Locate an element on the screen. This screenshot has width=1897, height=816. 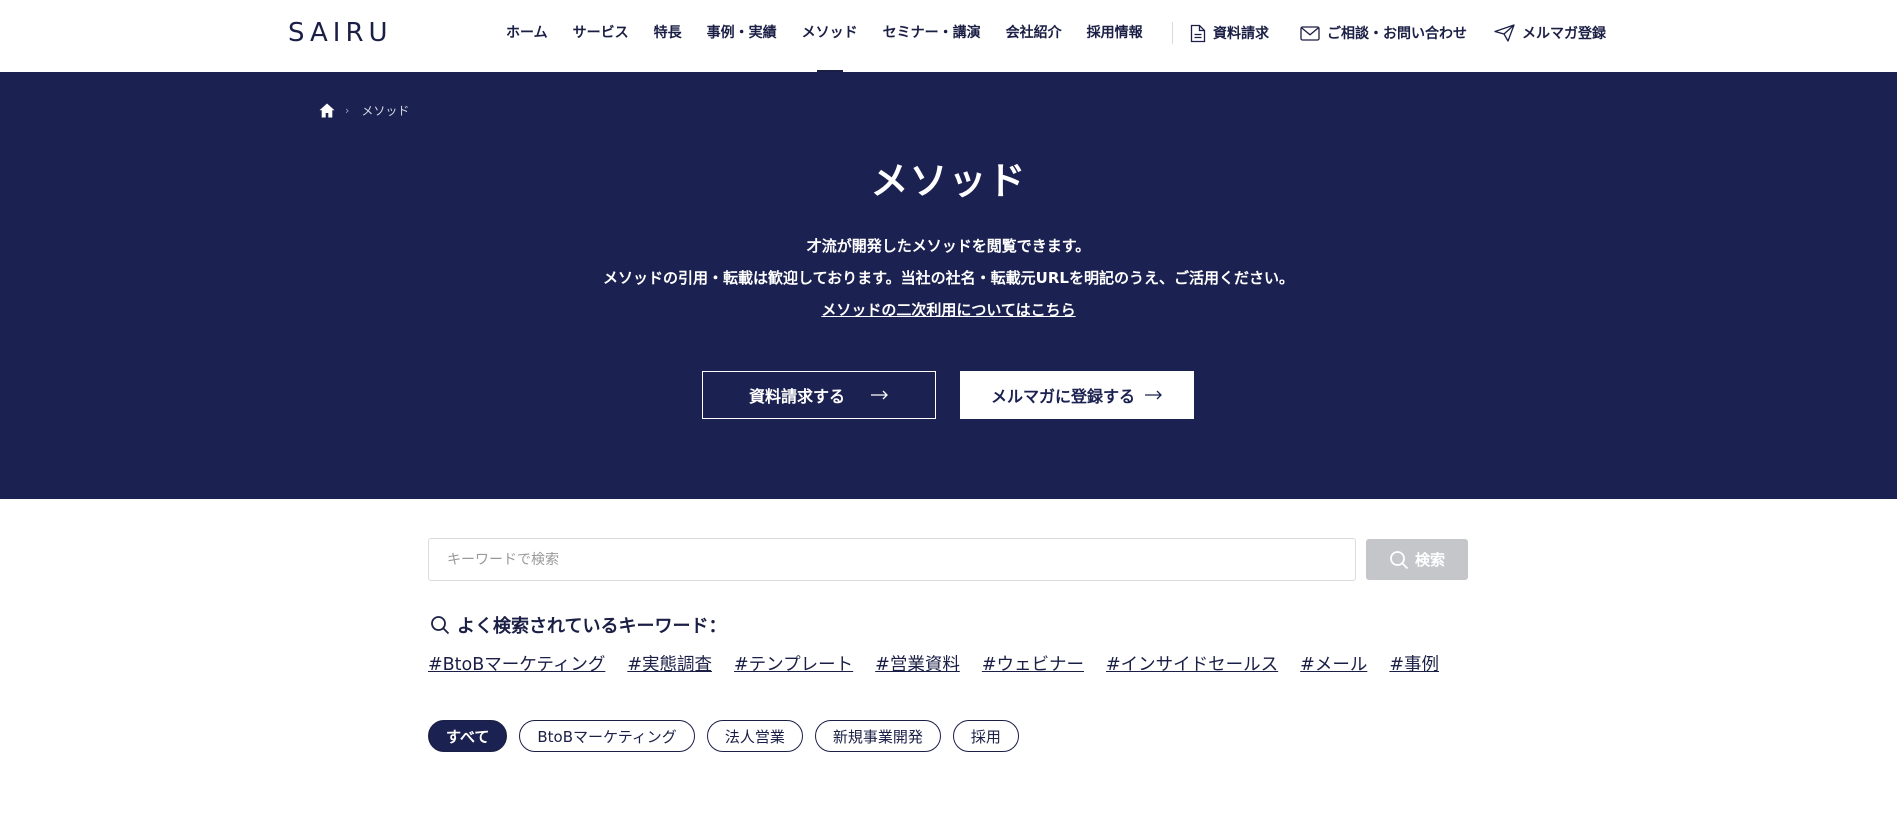
keyword-link: #テンプレート is located at coordinates (793, 663).